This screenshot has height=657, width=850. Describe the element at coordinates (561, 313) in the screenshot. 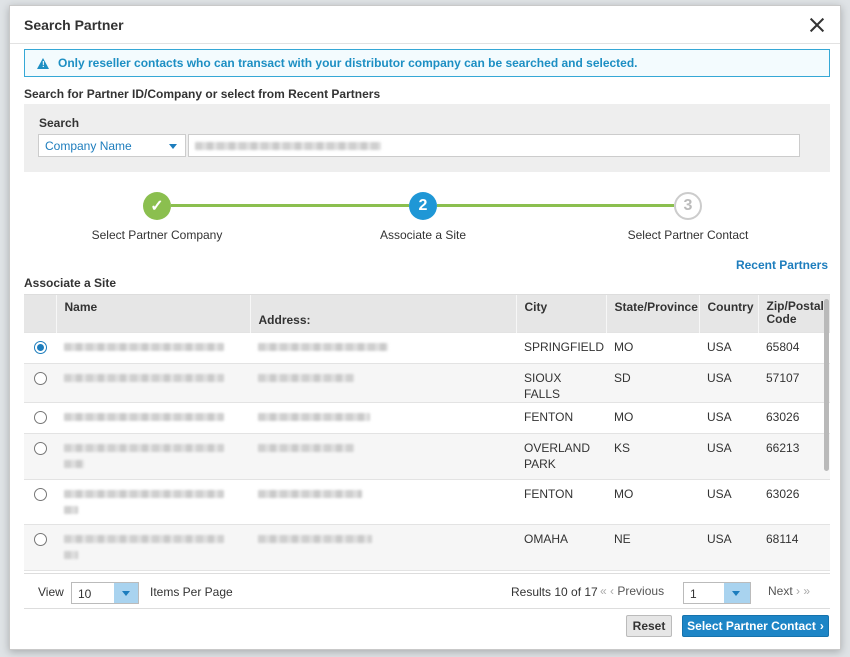

I see `header-city: City` at that location.